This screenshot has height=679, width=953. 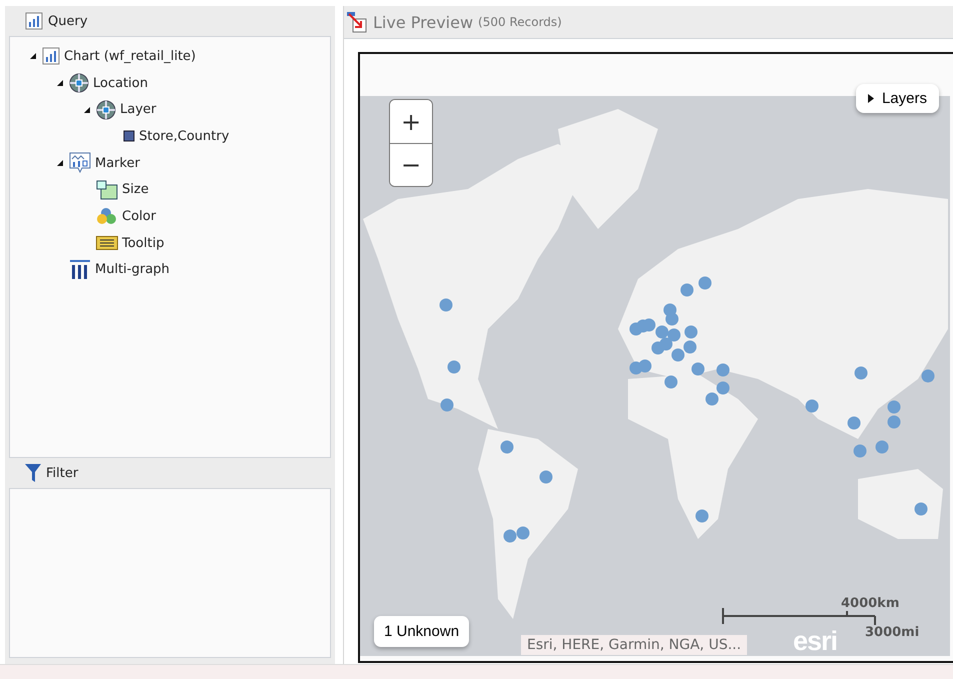 What do you see at coordinates (422, 631) in the screenshot?
I see `unknown-locations-button: 1 Unknown` at bounding box center [422, 631].